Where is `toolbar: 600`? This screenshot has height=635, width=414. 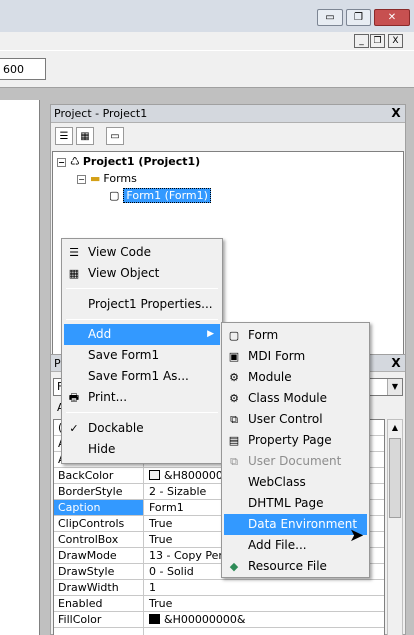 toolbar: 600 is located at coordinates (207, 69).